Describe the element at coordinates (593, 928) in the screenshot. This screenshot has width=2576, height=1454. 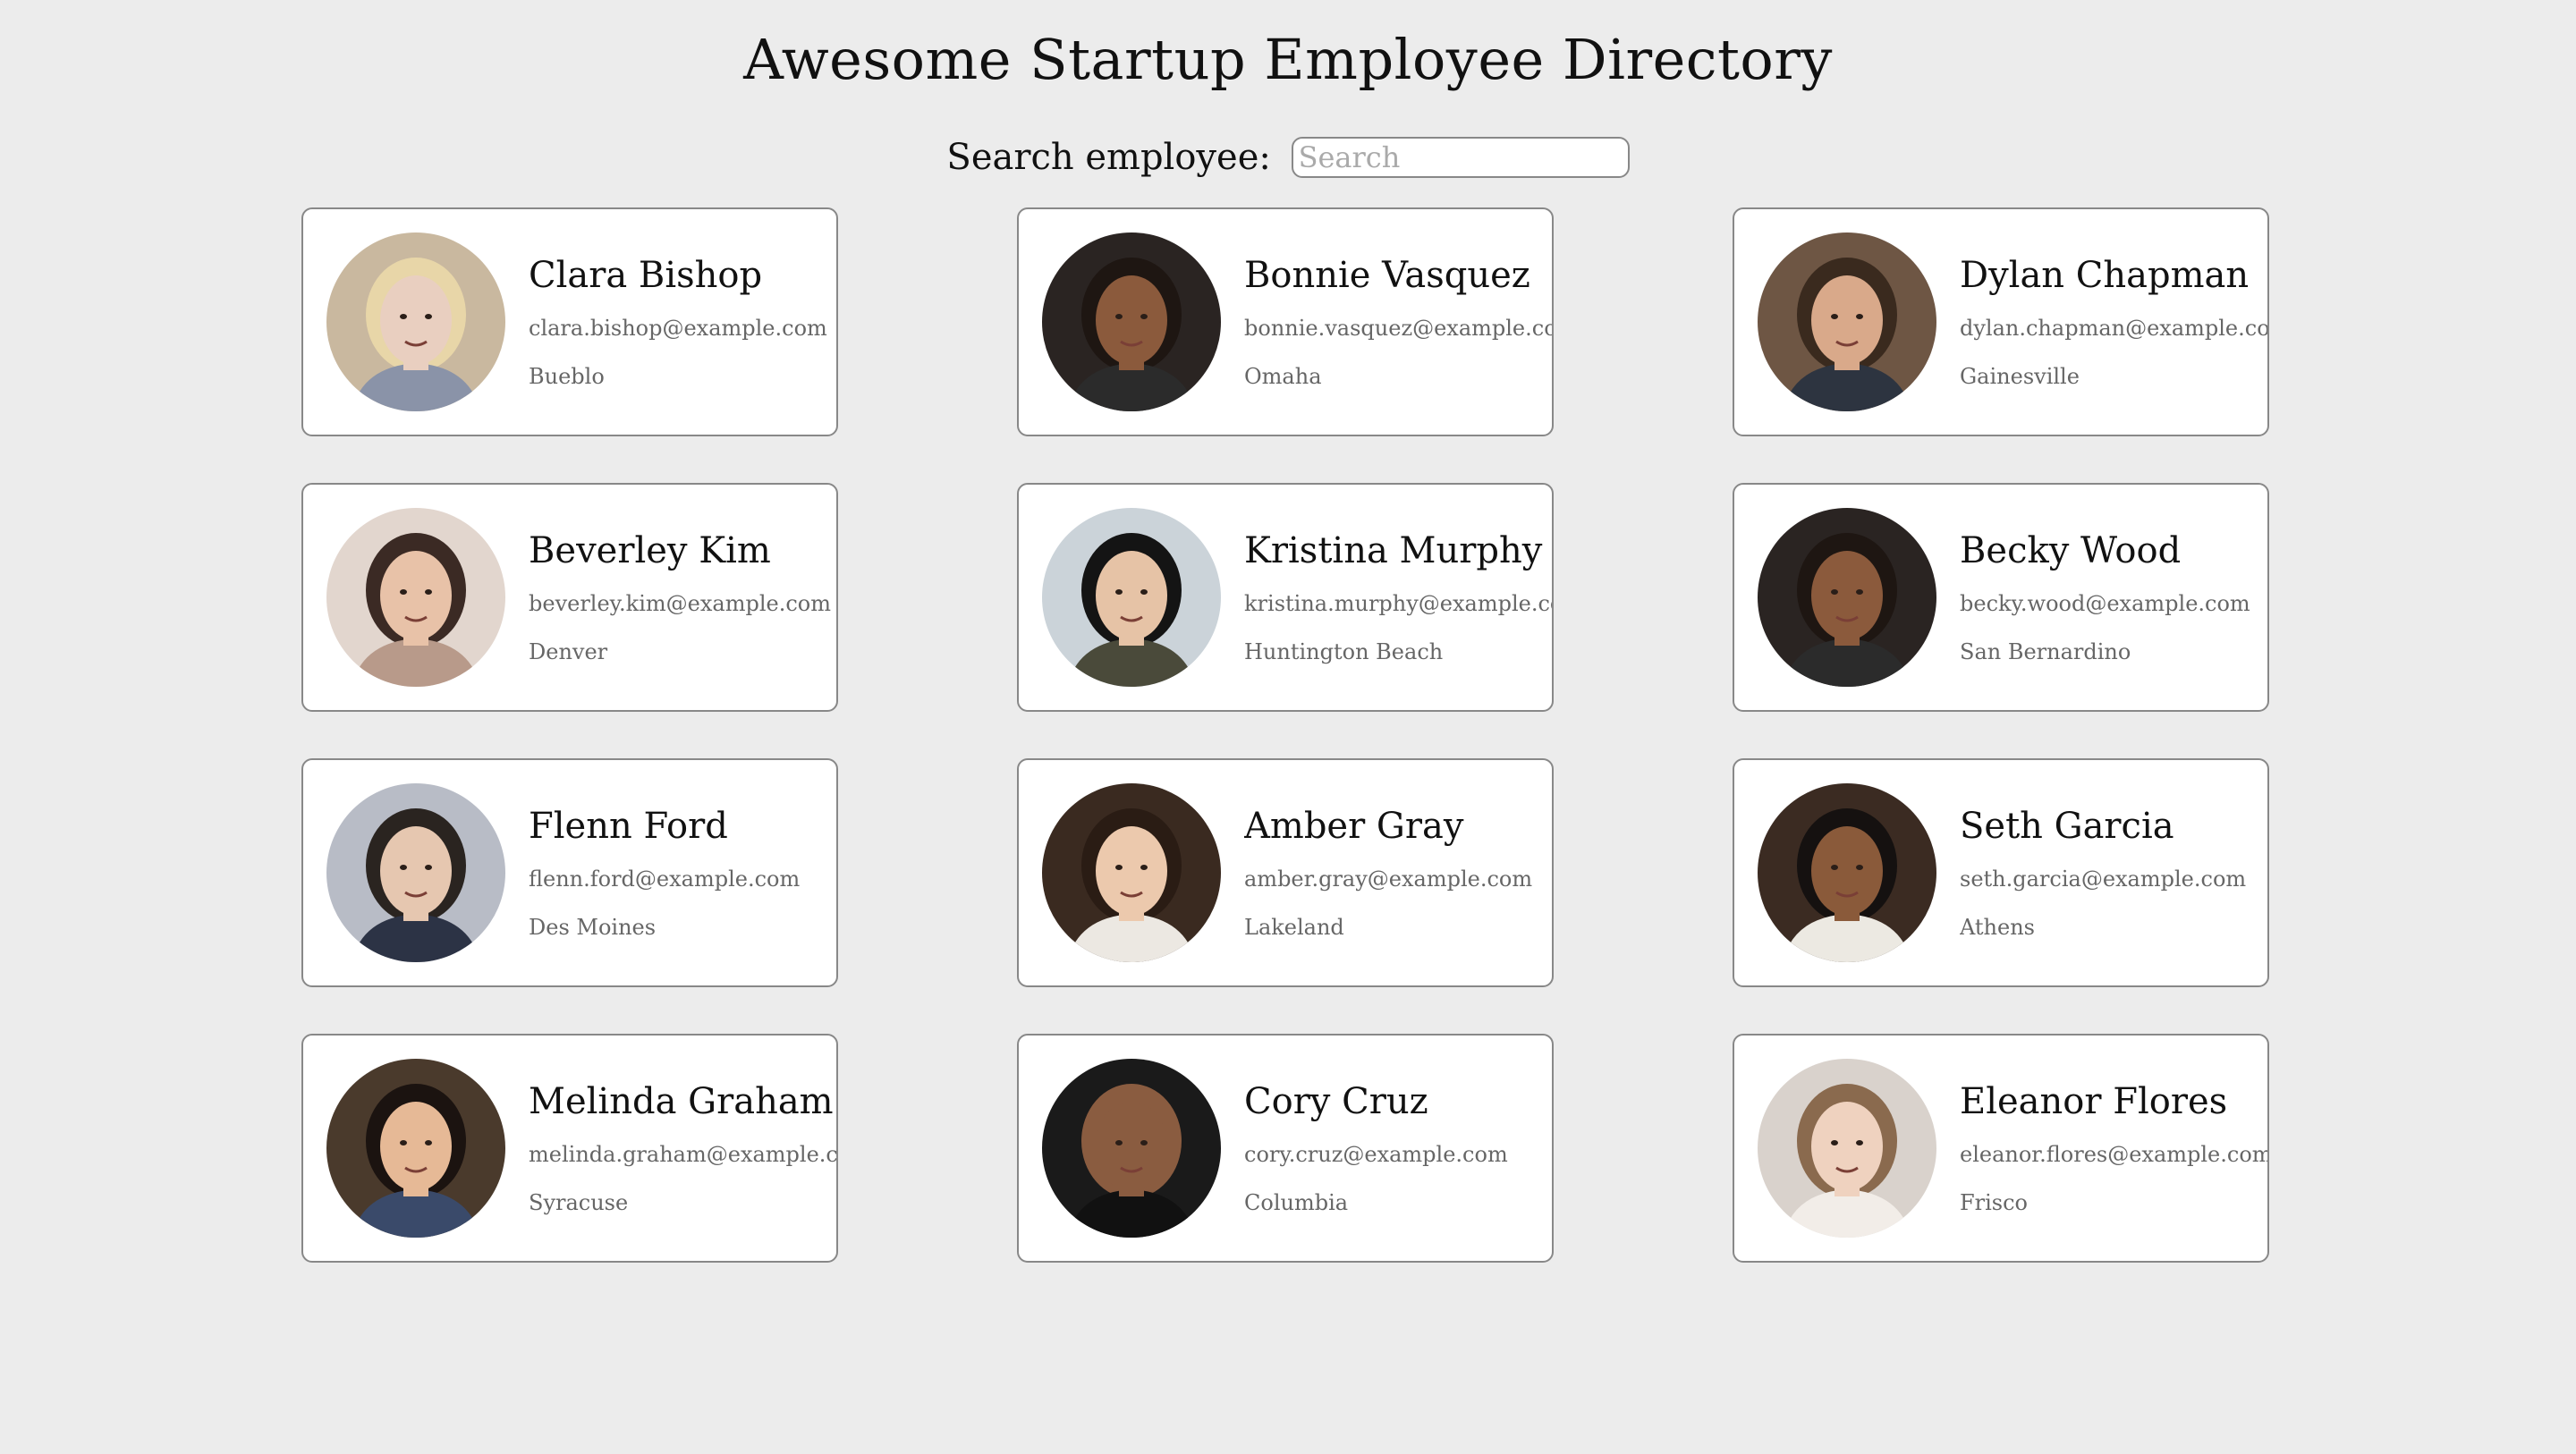
I see `employee-city: Des Moines` at that location.